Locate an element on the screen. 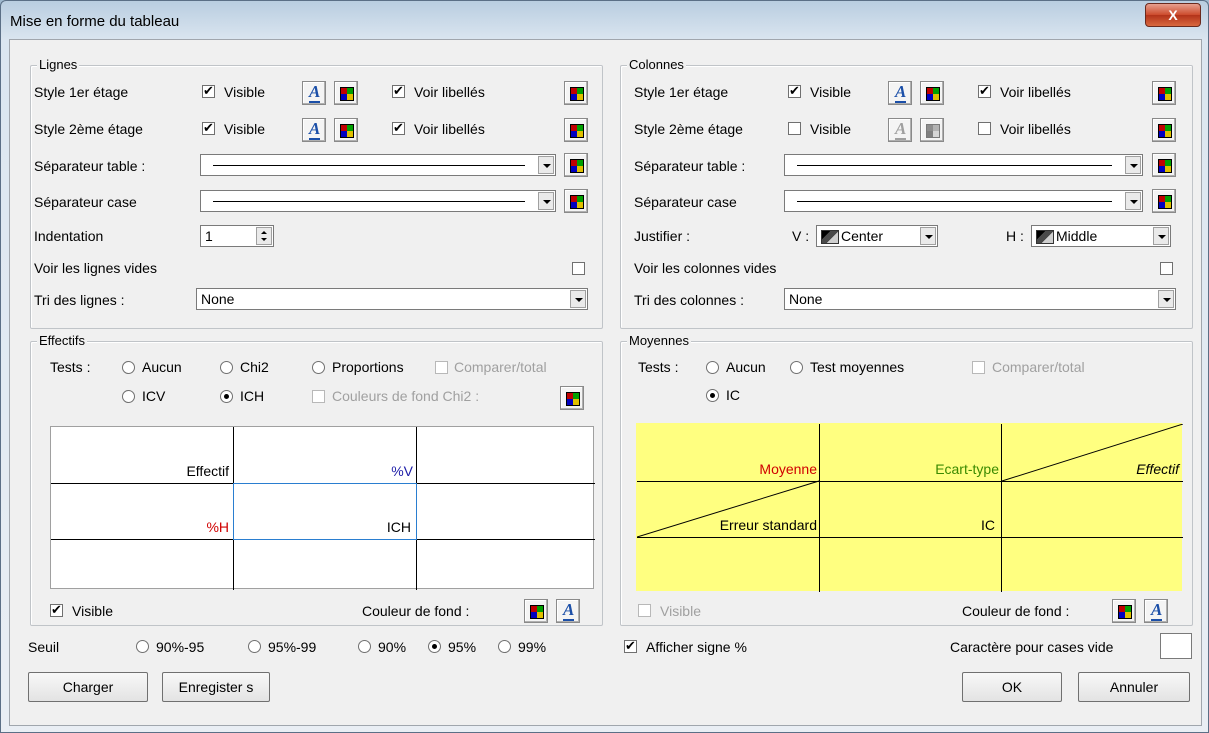  lignes-sep-case-select is located at coordinates (378, 201).